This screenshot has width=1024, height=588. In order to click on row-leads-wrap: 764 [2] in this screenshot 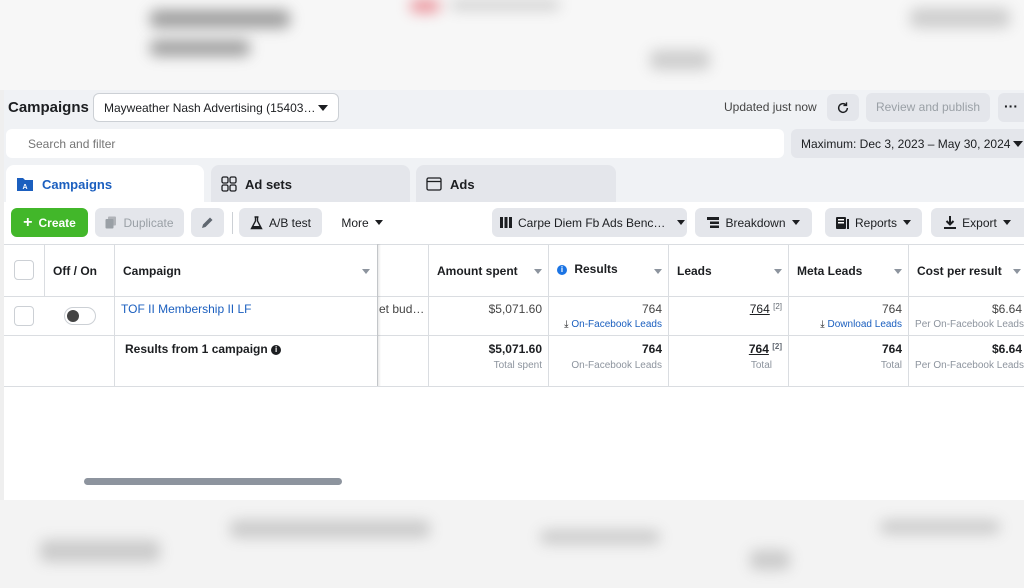, I will do `click(766, 309)`.